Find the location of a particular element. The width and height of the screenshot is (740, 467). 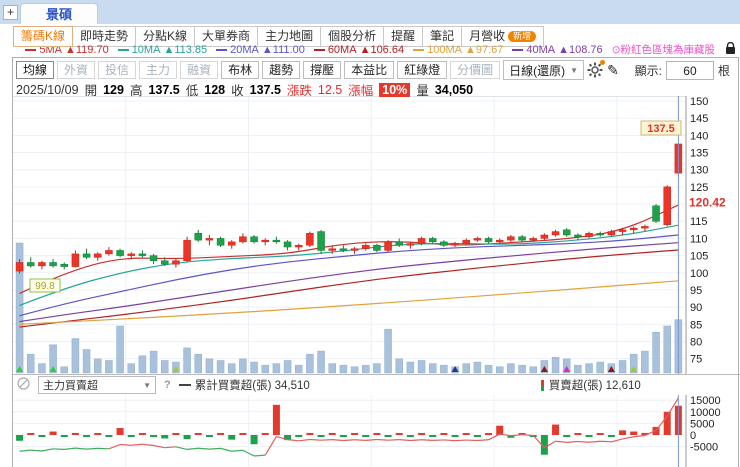

close-label: 收 is located at coordinates (237, 91).